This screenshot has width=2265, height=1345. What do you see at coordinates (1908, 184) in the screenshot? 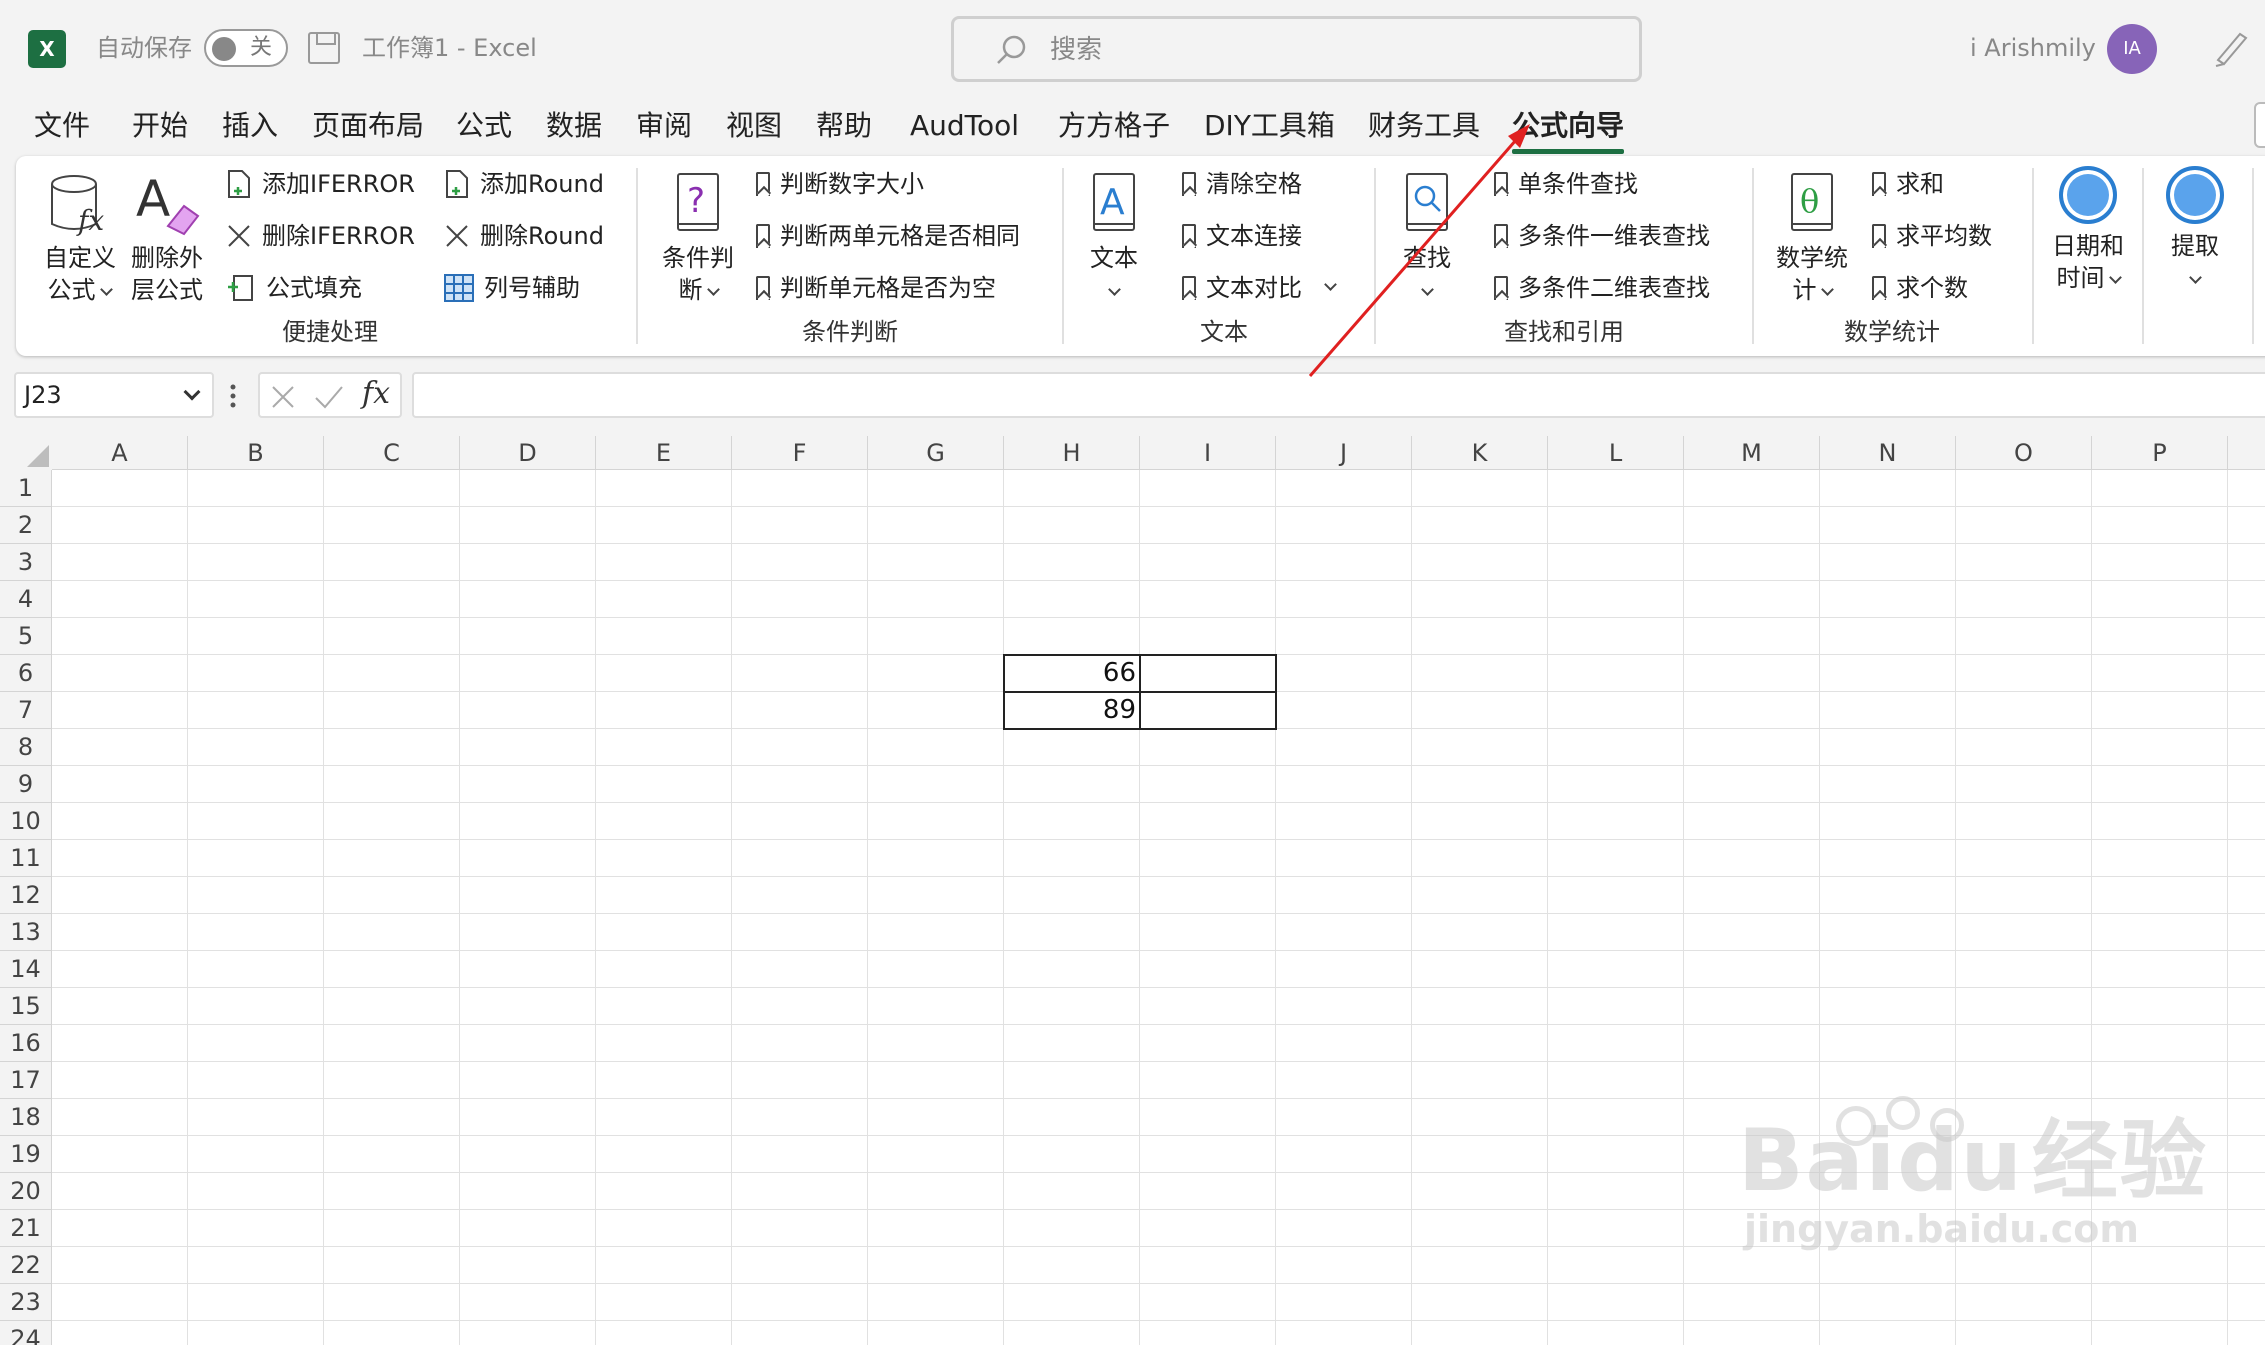
I see `sum-button: 求和` at bounding box center [1908, 184].